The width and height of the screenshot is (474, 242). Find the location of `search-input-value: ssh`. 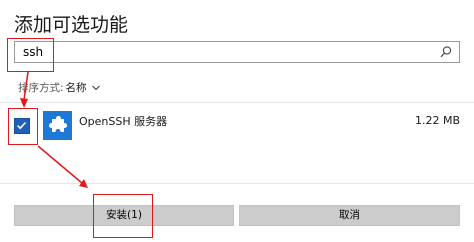

search-input-value: ssh is located at coordinates (33, 52).